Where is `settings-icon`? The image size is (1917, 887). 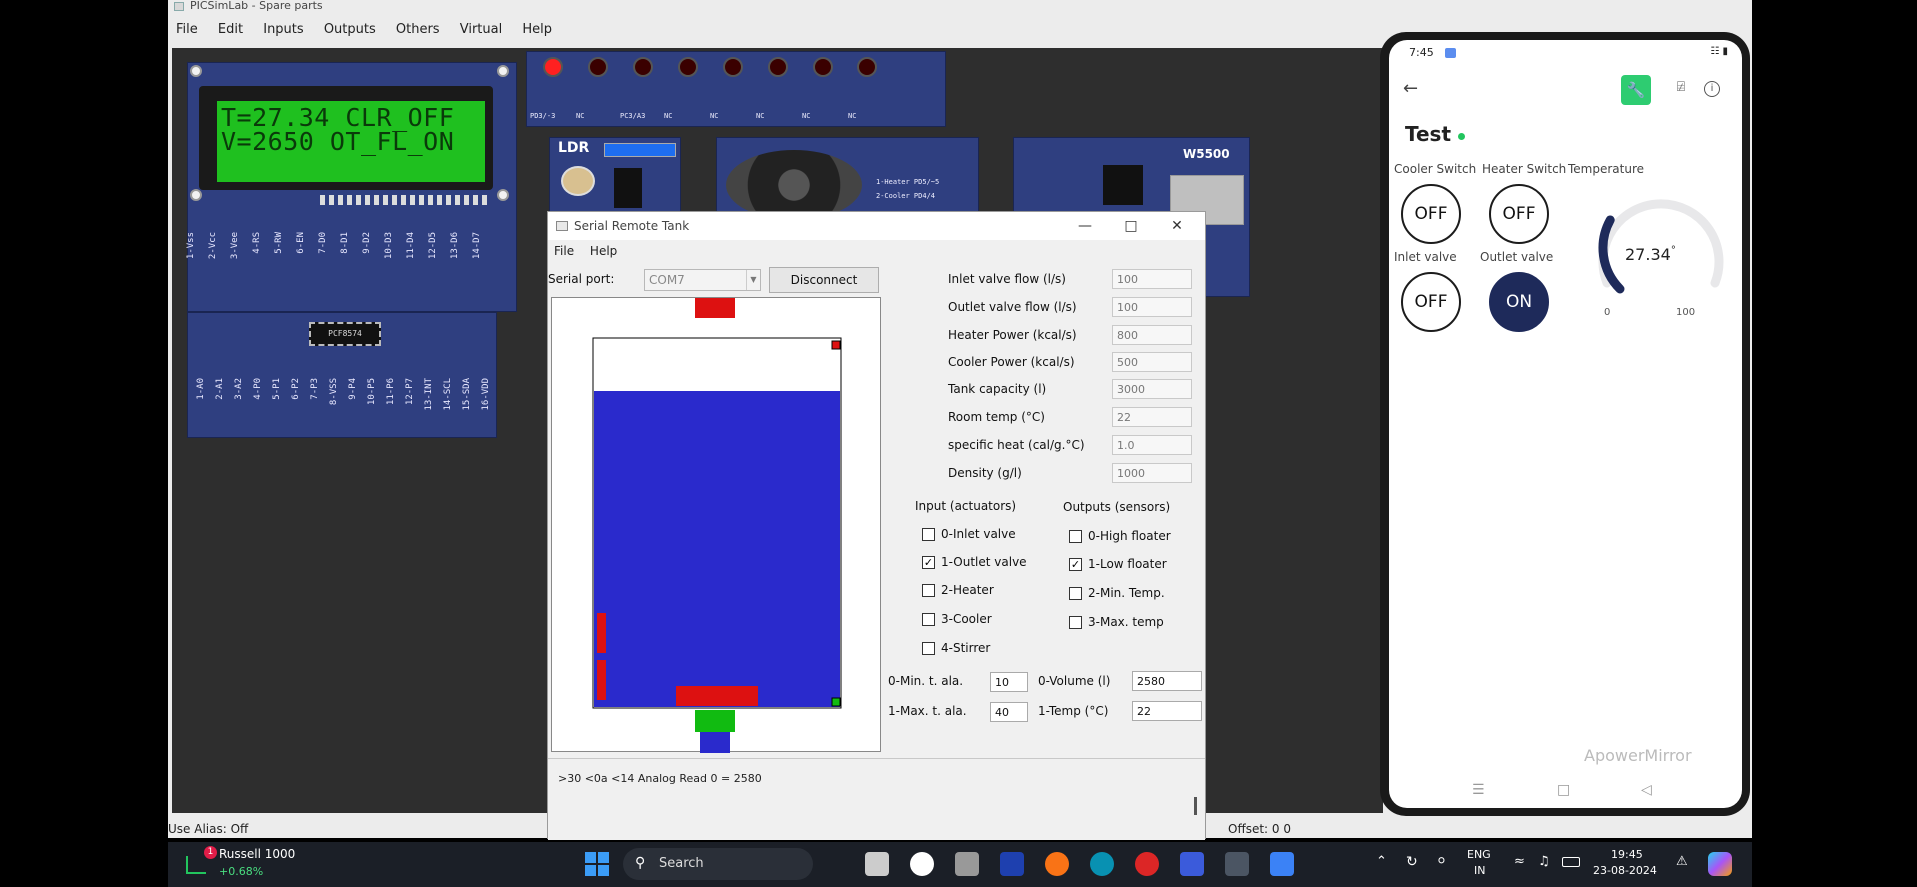 settings-icon is located at coordinates (967, 864).